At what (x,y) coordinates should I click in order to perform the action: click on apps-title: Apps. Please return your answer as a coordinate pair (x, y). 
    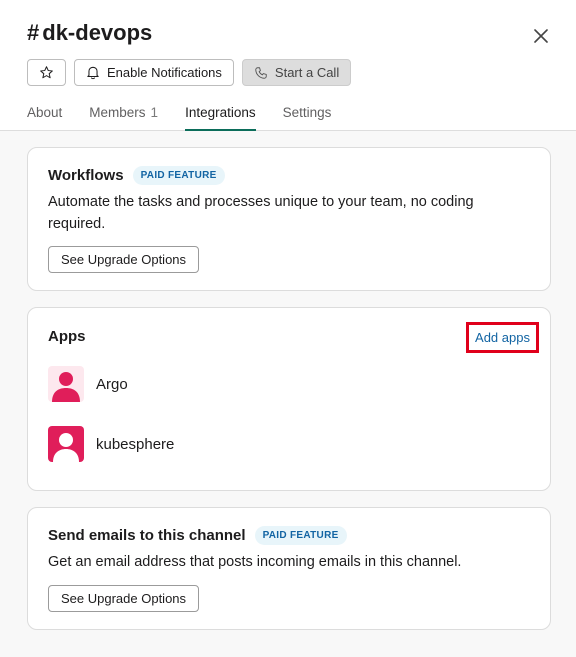
    Looking at the image, I should click on (67, 336).